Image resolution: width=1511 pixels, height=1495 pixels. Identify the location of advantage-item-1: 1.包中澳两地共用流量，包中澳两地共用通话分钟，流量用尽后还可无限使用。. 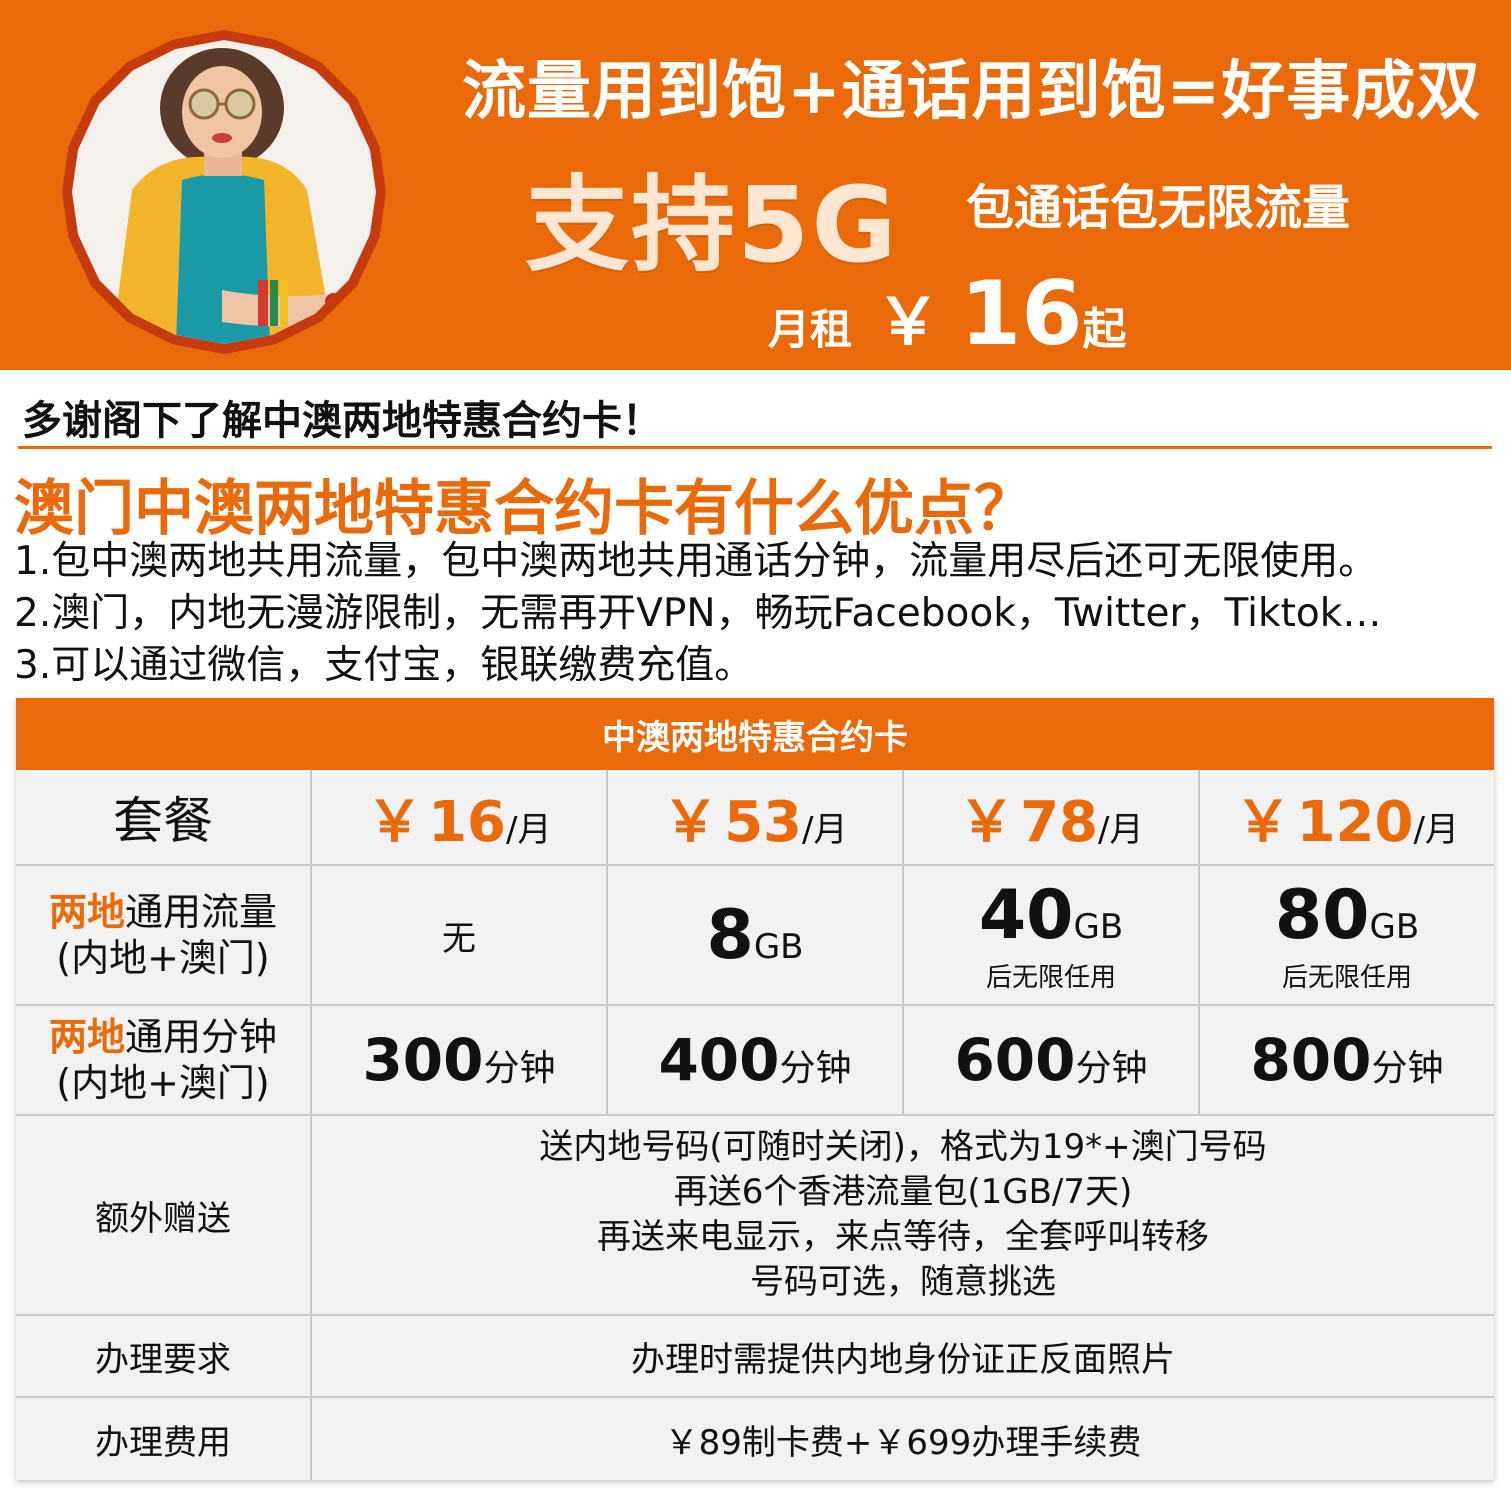
(696, 561).